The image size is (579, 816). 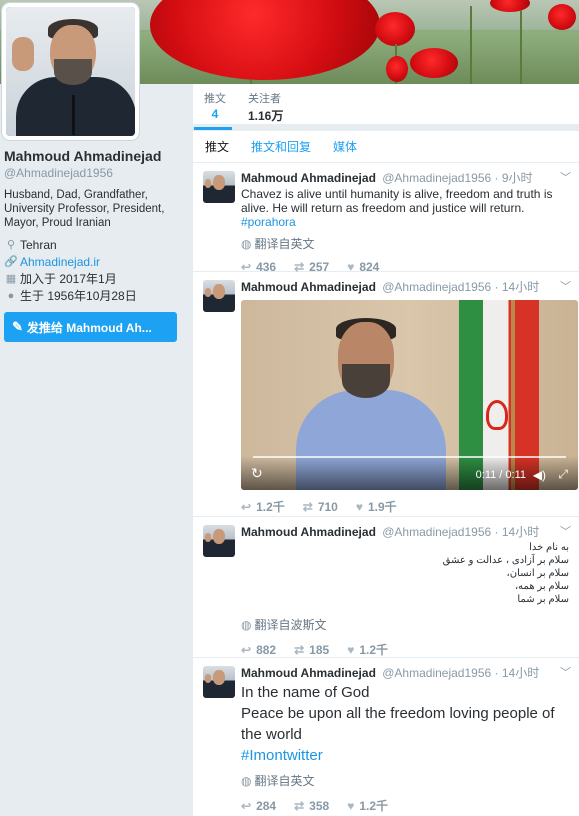 I want to click on like-button: ♥ 1.9千, so click(x=376, y=506).